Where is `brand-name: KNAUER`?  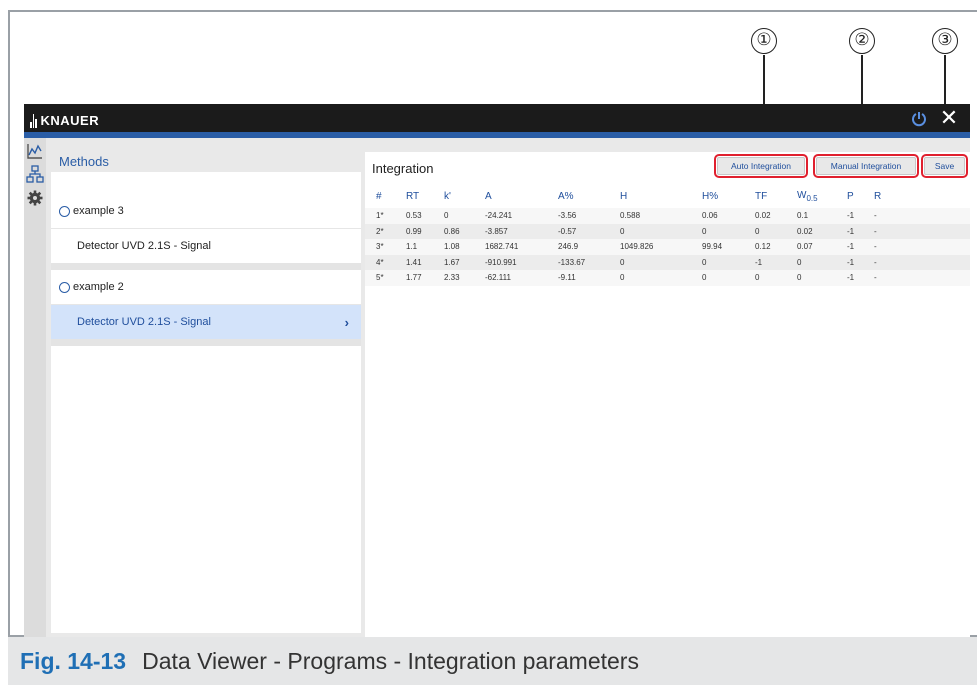
brand-name: KNAUER is located at coordinates (70, 120).